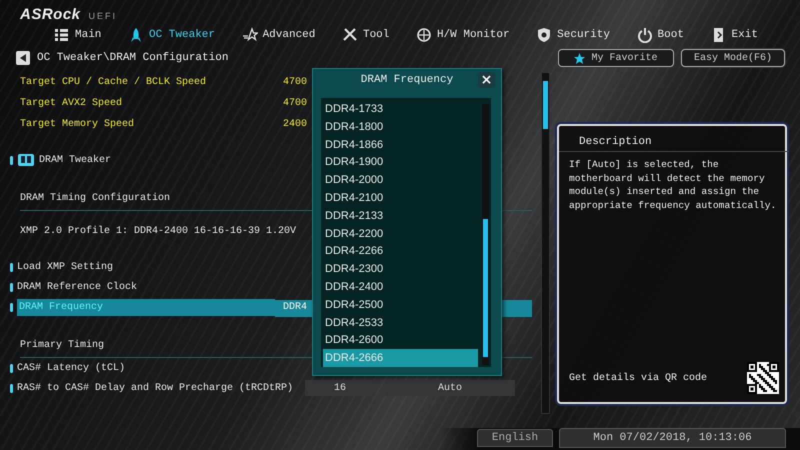 The height and width of the screenshot is (450, 800). Describe the element at coordinates (133, 58) in the screenshot. I see `breadcrumb-path: OC Tweaker\DRAM Configuration` at that location.